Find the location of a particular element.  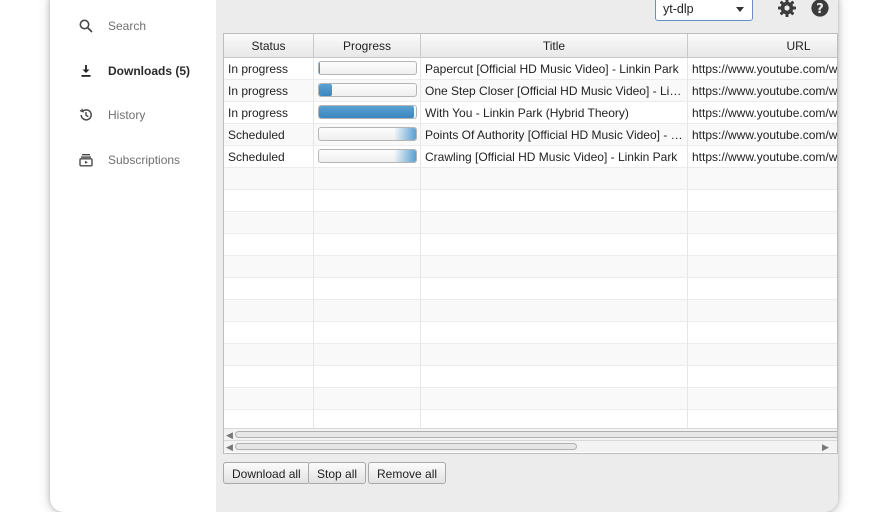

inner-horizontal-scrollbar: ◀ is located at coordinates (530, 434).